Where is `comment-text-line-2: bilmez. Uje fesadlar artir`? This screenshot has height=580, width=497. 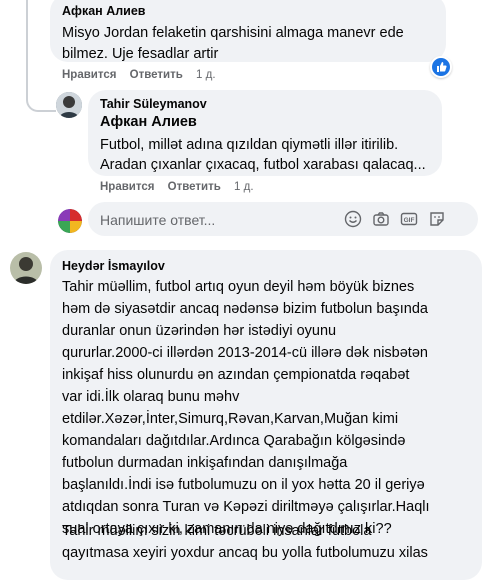 comment-text-line-2: bilmez. Uje fesadlar artir is located at coordinates (140, 54).